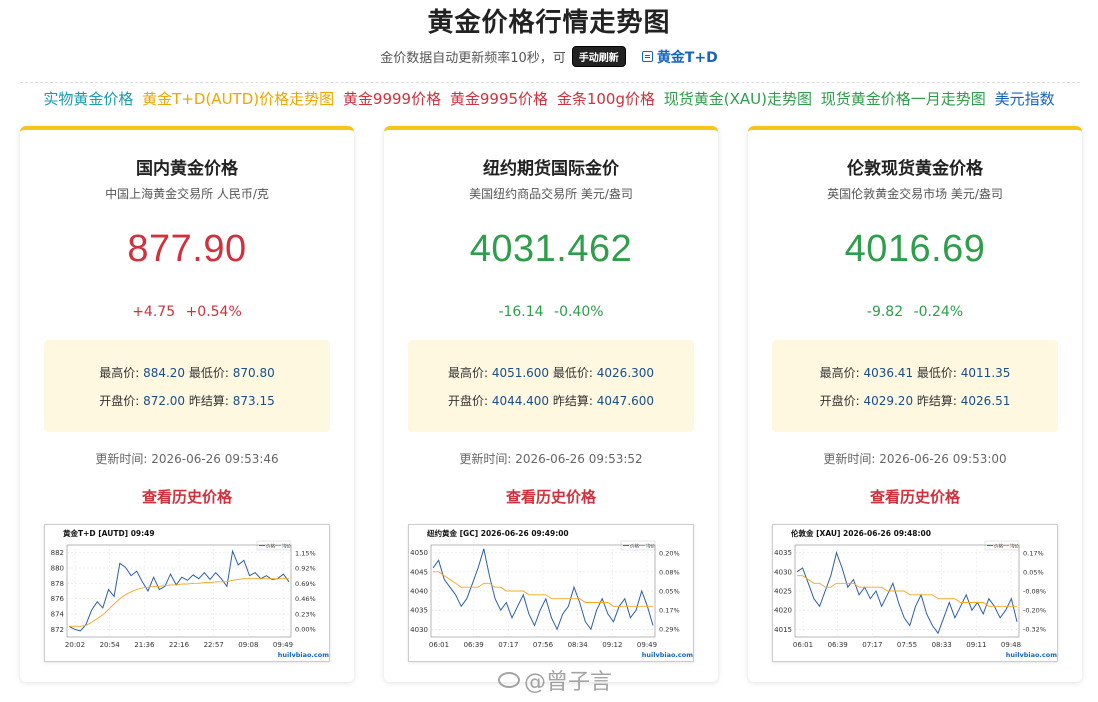 Image resolution: width=1098 pixels, height=702 pixels. I want to click on page-title: 黄金价格行情走势图, so click(549, 23).